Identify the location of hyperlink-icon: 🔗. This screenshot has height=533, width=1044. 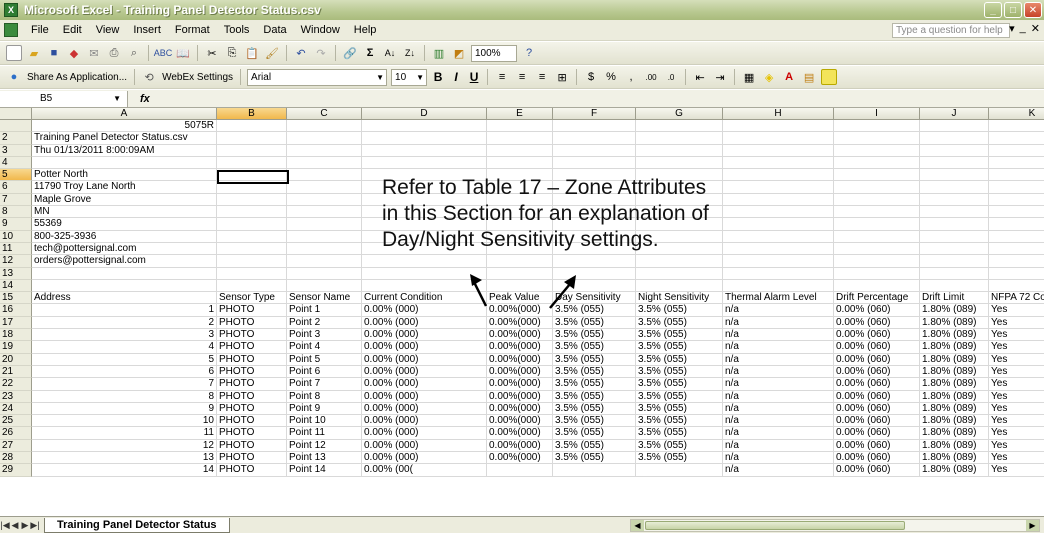
(350, 53).